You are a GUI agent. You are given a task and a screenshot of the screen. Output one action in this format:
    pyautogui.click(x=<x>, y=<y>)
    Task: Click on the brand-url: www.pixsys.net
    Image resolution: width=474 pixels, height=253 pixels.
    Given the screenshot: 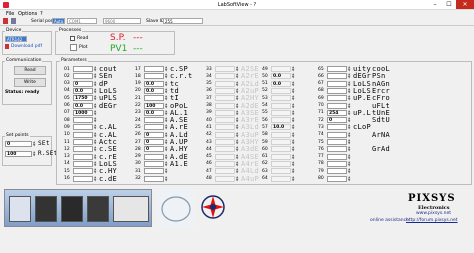 What is the action you would take?
    pyautogui.click(x=433, y=213)
    